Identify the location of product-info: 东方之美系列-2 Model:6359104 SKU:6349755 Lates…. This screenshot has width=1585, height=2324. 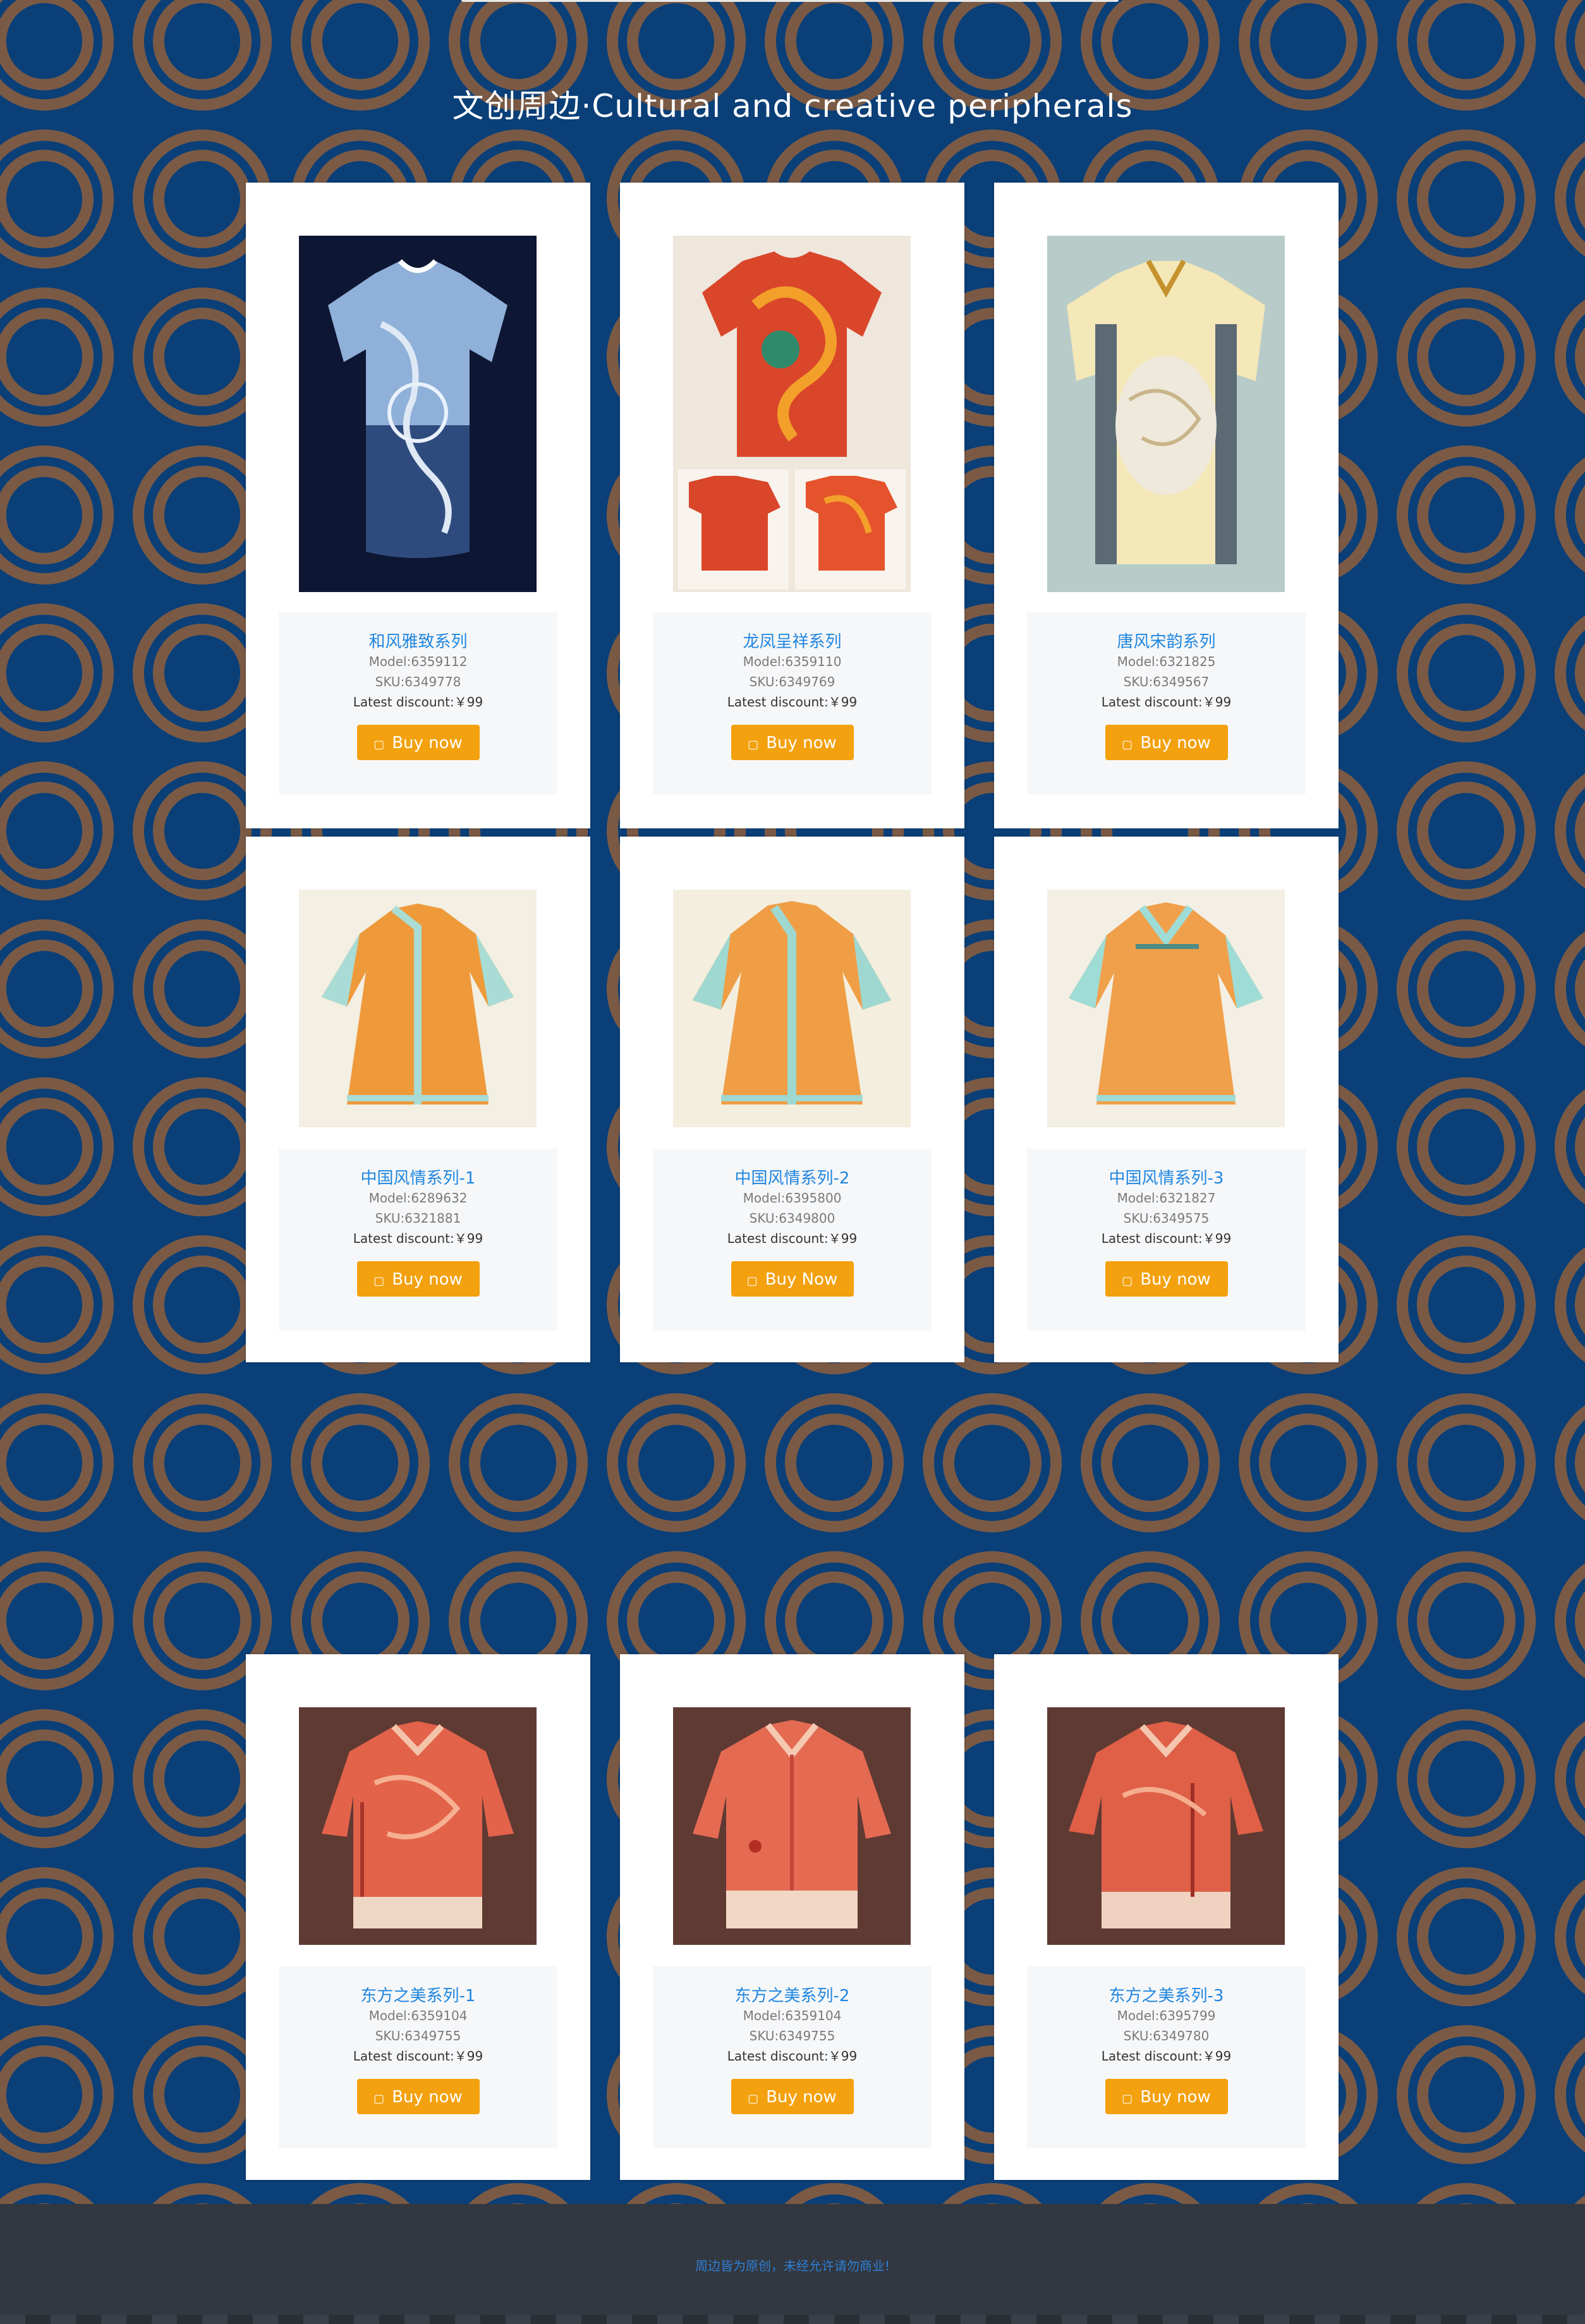
(792, 2057).